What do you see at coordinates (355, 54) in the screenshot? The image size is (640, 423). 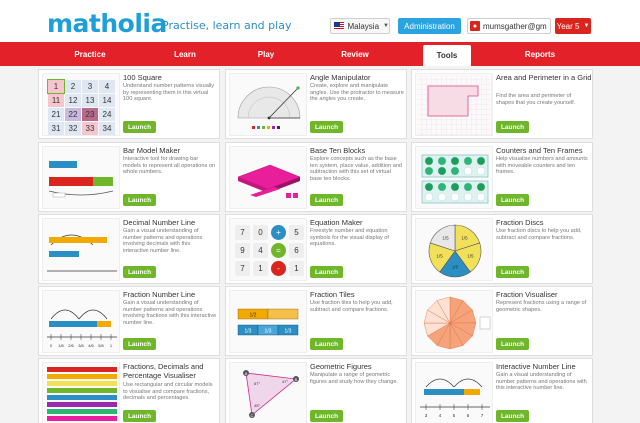 I see `tab-review: Review` at bounding box center [355, 54].